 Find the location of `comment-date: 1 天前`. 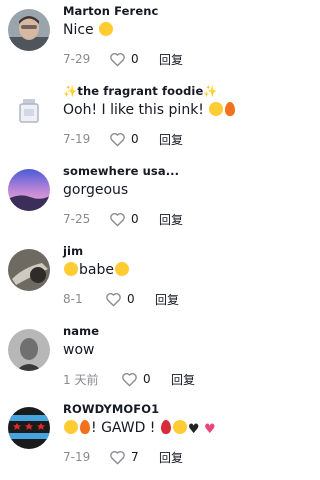

comment-date: 1 天前 is located at coordinates (81, 379).